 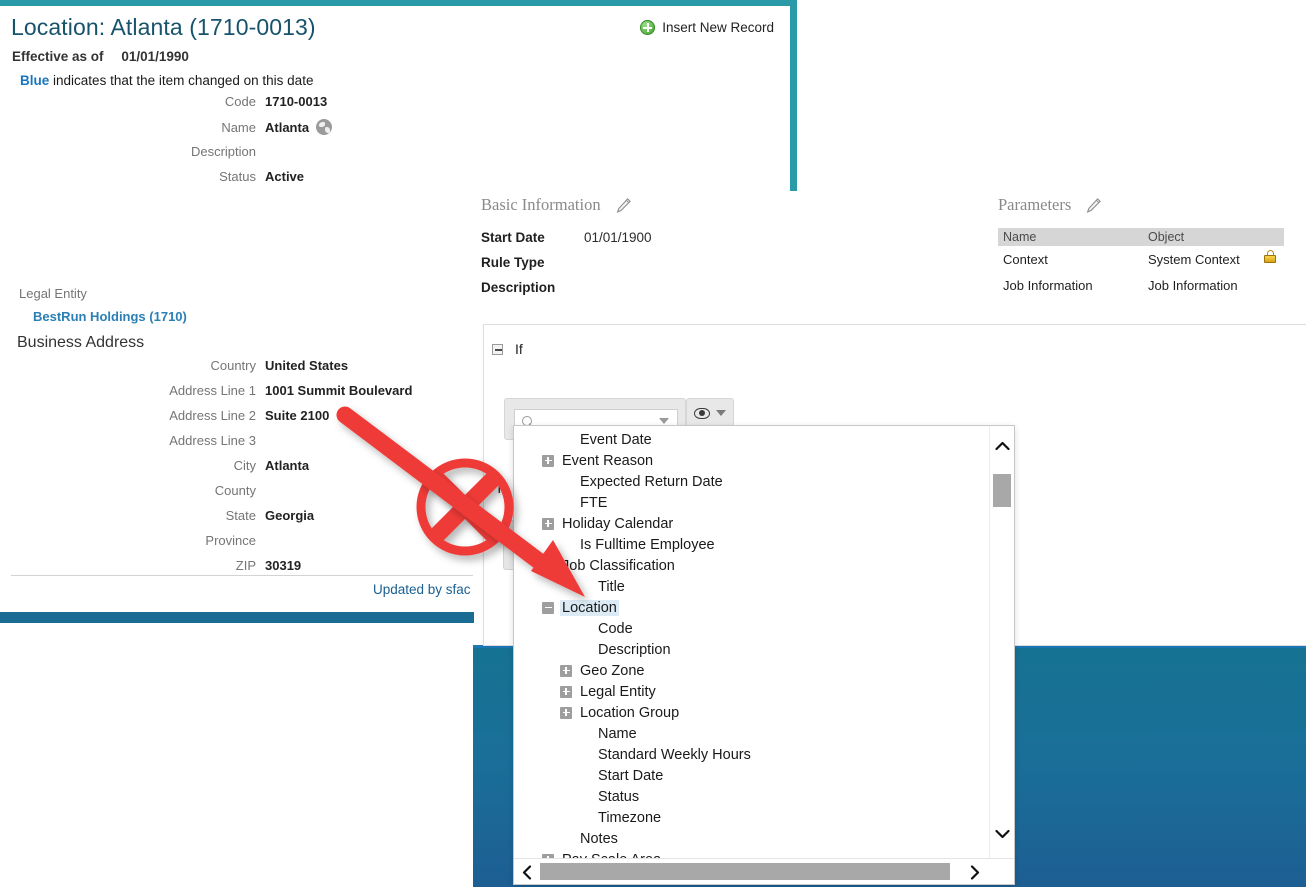 What do you see at coordinates (718, 27) in the screenshot?
I see `insert-new-record-label: Insert New Record` at bounding box center [718, 27].